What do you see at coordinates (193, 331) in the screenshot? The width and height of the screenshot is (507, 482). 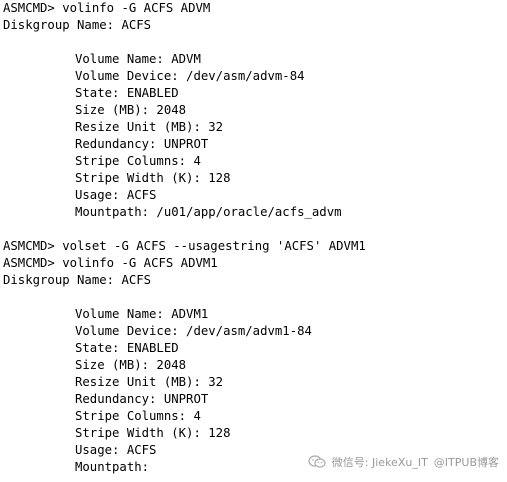 I see `terminal-line-output: Volume Device: /dev/asm/advm1-84` at bounding box center [193, 331].